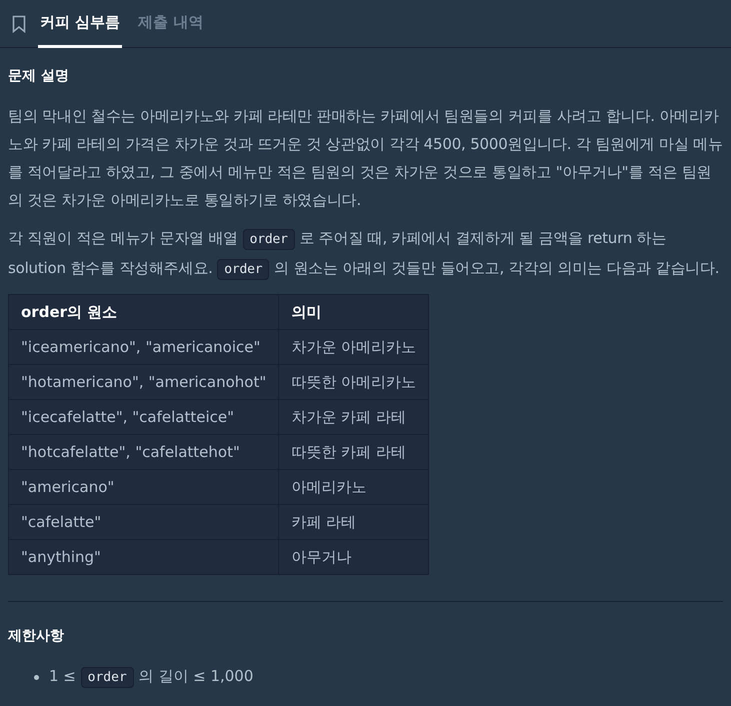 This screenshot has width=731, height=706. Describe the element at coordinates (143, 417) in the screenshot. I see `table-cell: "icecafelatte", "cafelatteice"` at that location.